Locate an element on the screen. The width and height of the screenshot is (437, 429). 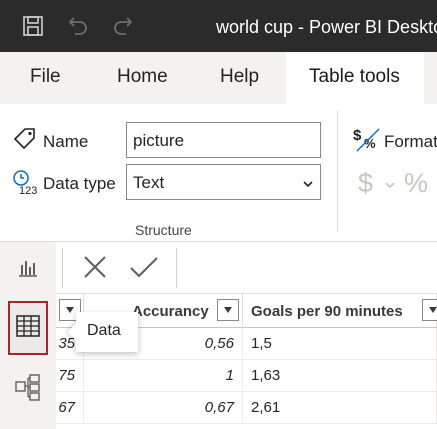
table-cell: 0,67 is located at coordinates (163, 408).